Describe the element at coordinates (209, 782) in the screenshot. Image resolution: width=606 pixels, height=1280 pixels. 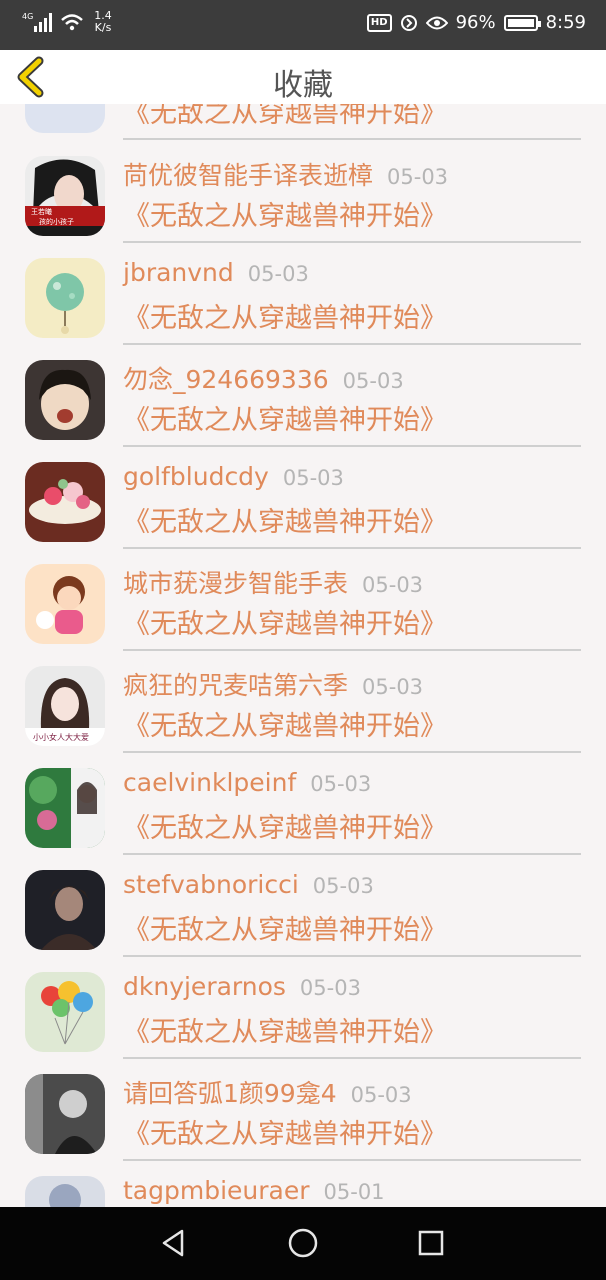
I see `username: caelvinklpeinf` at that location.